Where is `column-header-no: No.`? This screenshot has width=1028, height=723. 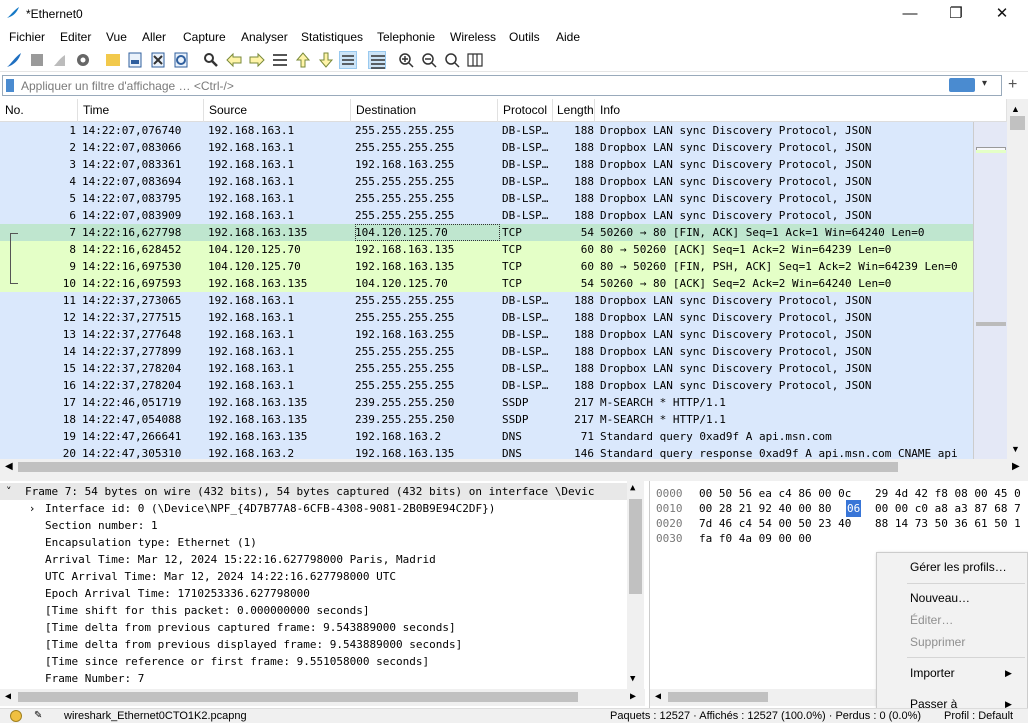 column-header-no: No. is located at coordinates (39, 110).